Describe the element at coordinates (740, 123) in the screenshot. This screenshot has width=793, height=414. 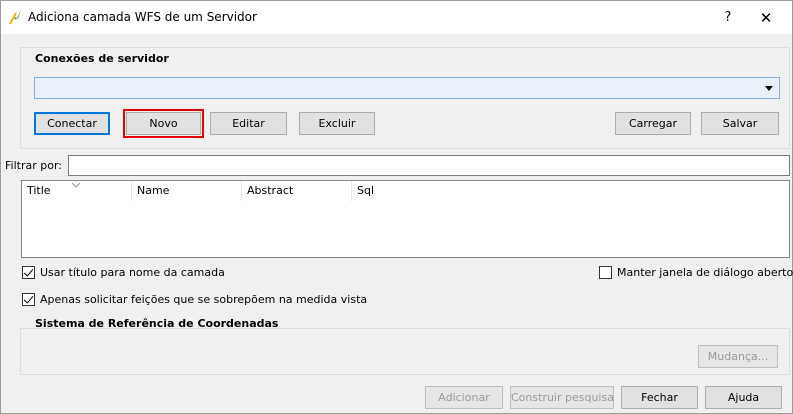
I see `save-button: Salvar` at that location.